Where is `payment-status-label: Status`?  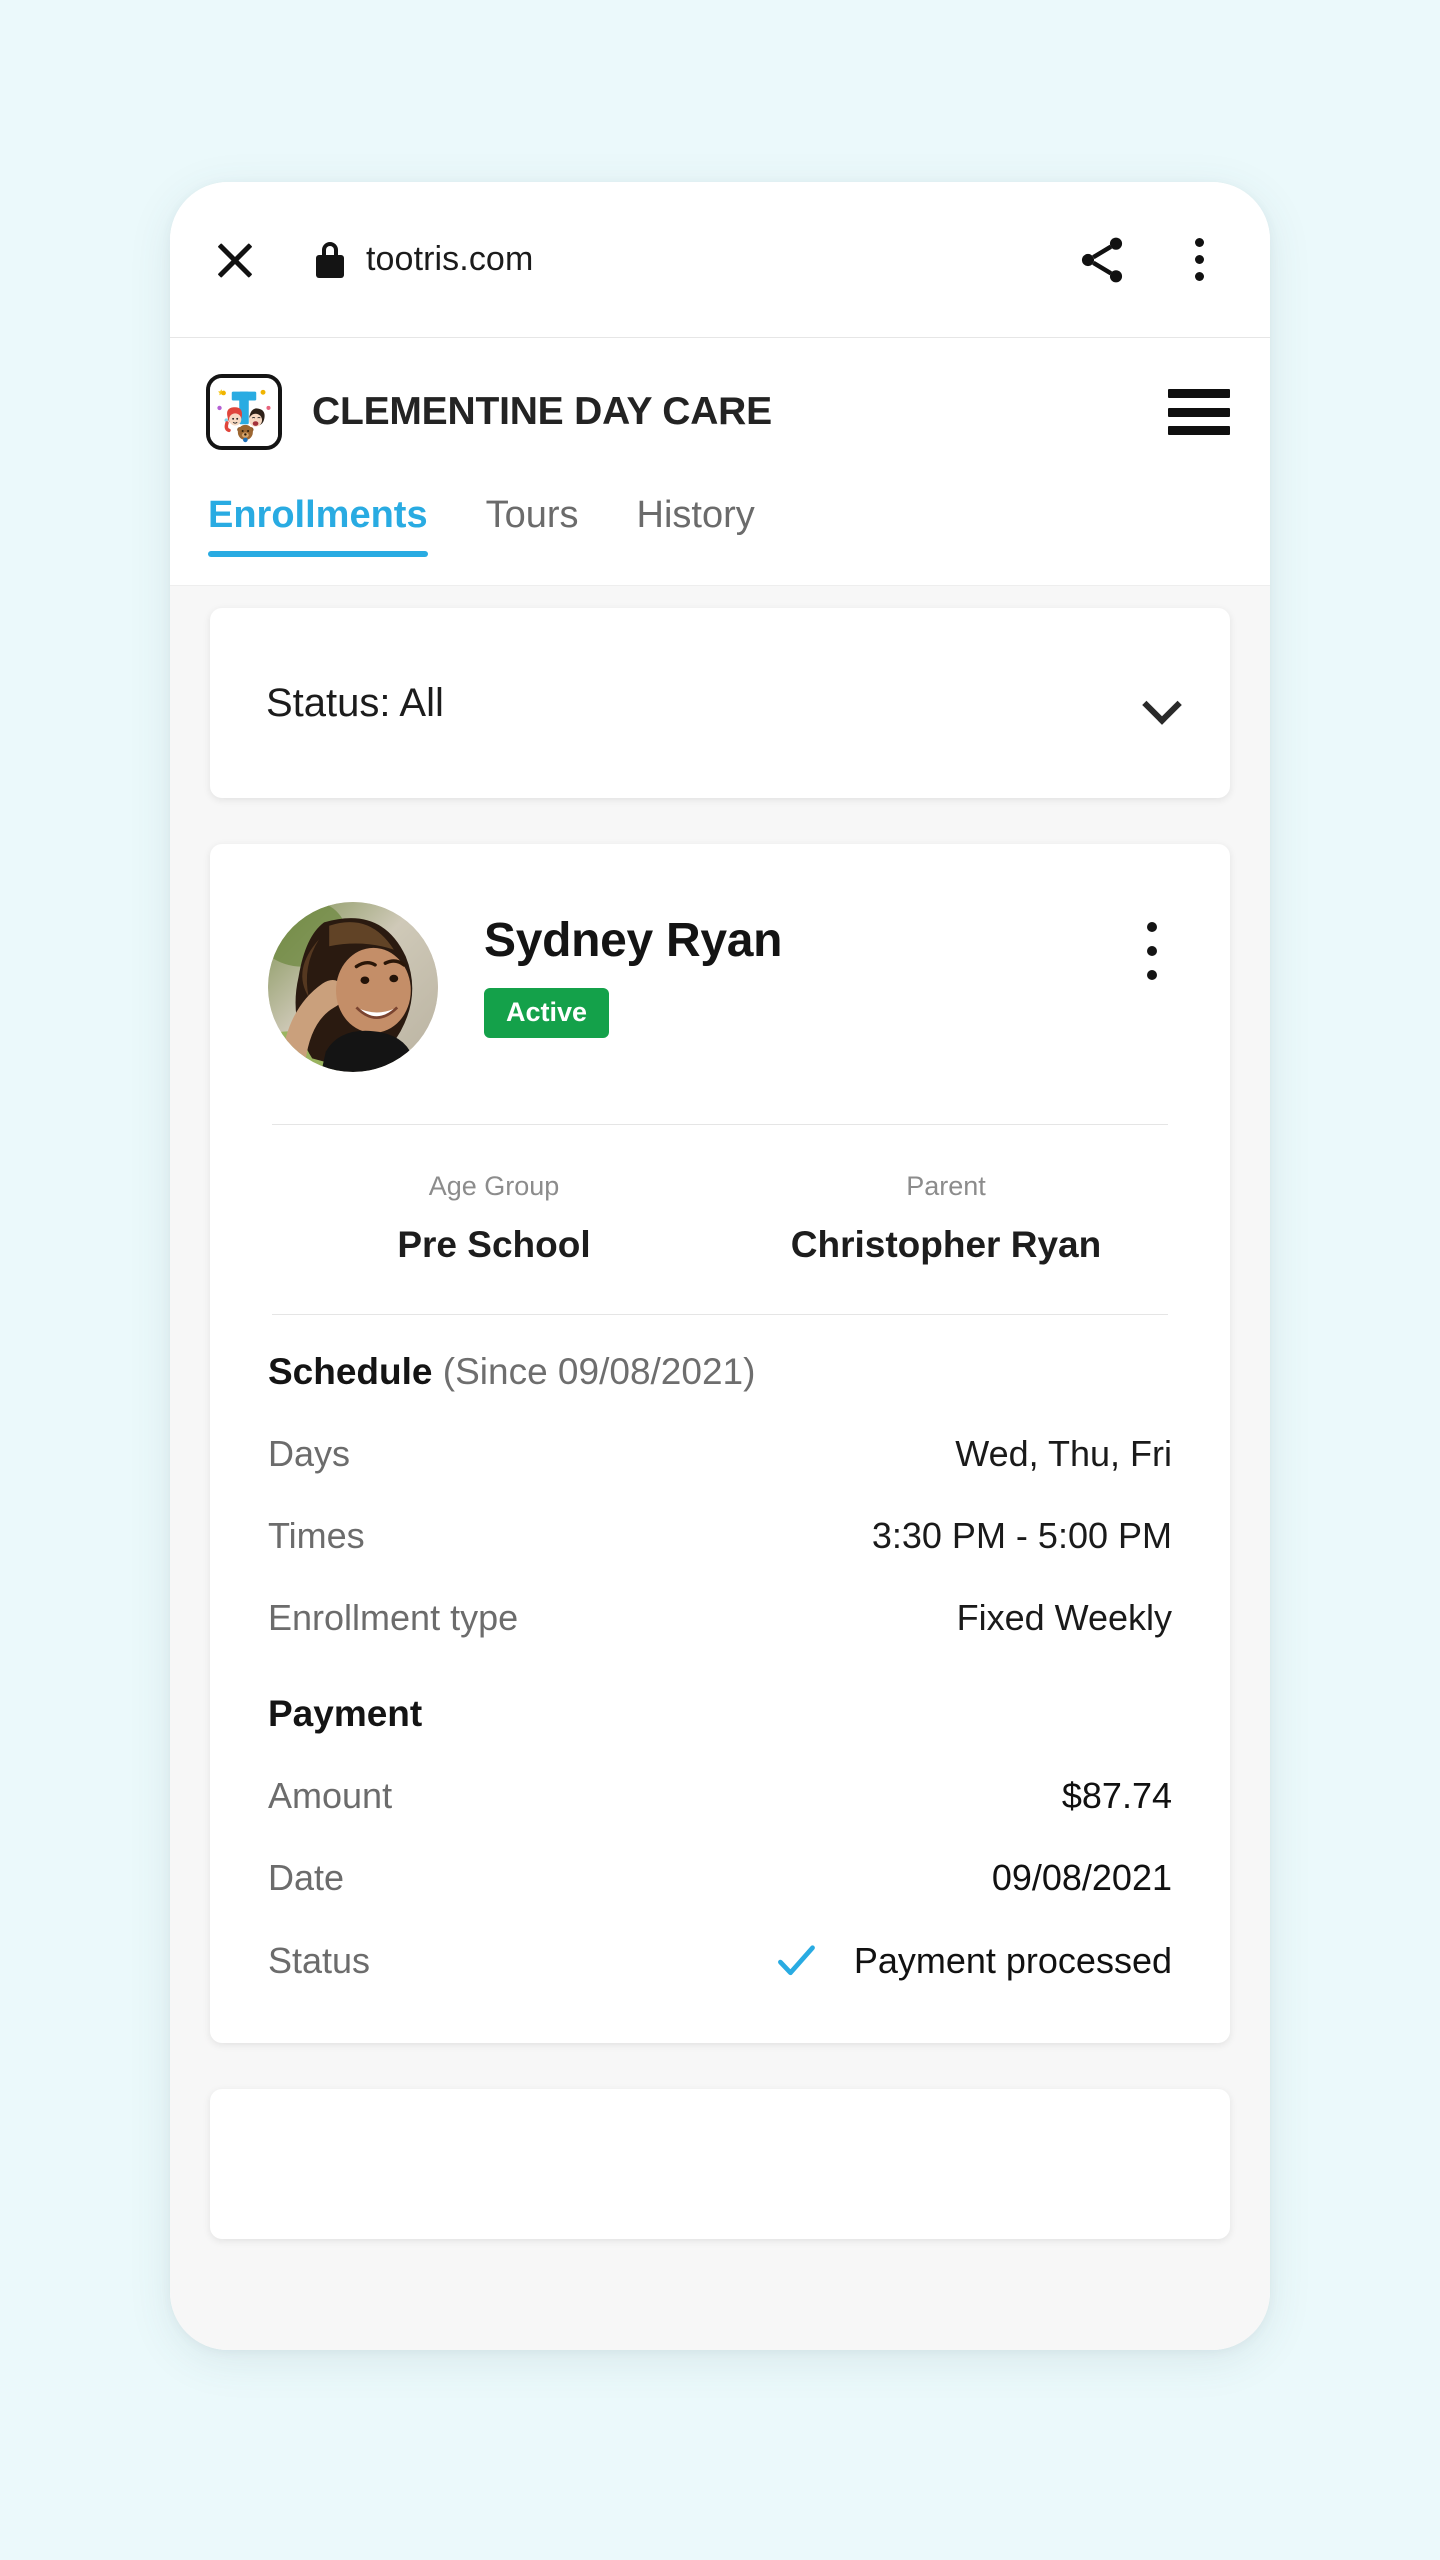 payment-status-label: Status is located at coordinates (319, 1960).